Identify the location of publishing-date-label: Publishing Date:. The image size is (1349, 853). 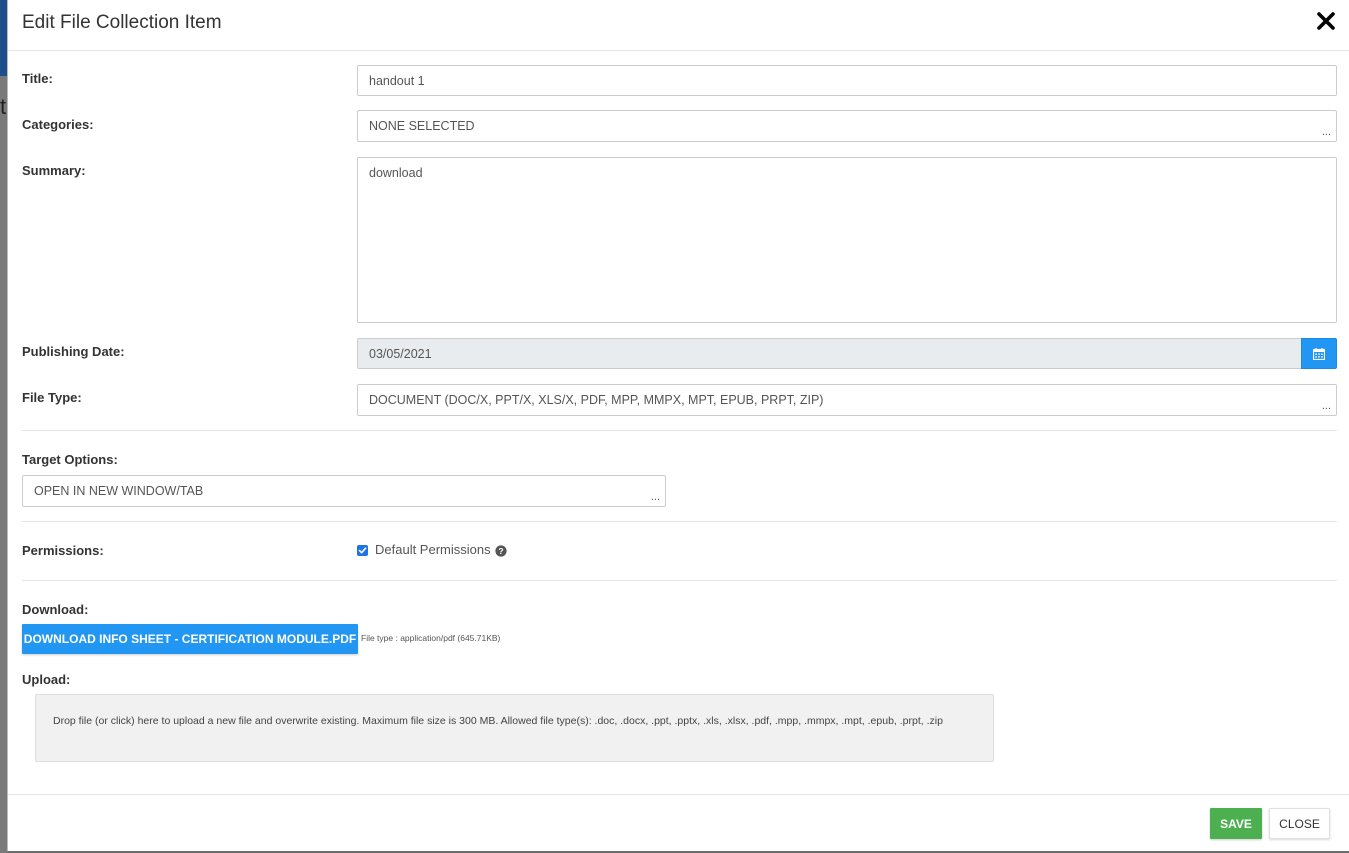
(73, 351).